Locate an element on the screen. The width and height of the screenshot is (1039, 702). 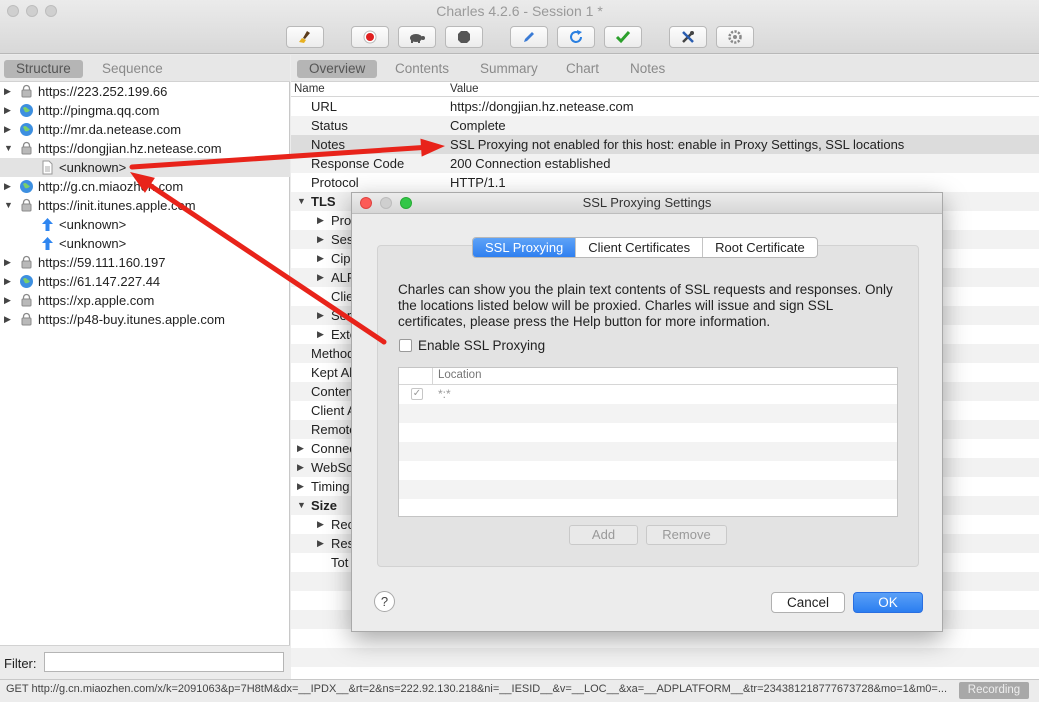
grid-header: Name Value is located at coordinates (665, 89).